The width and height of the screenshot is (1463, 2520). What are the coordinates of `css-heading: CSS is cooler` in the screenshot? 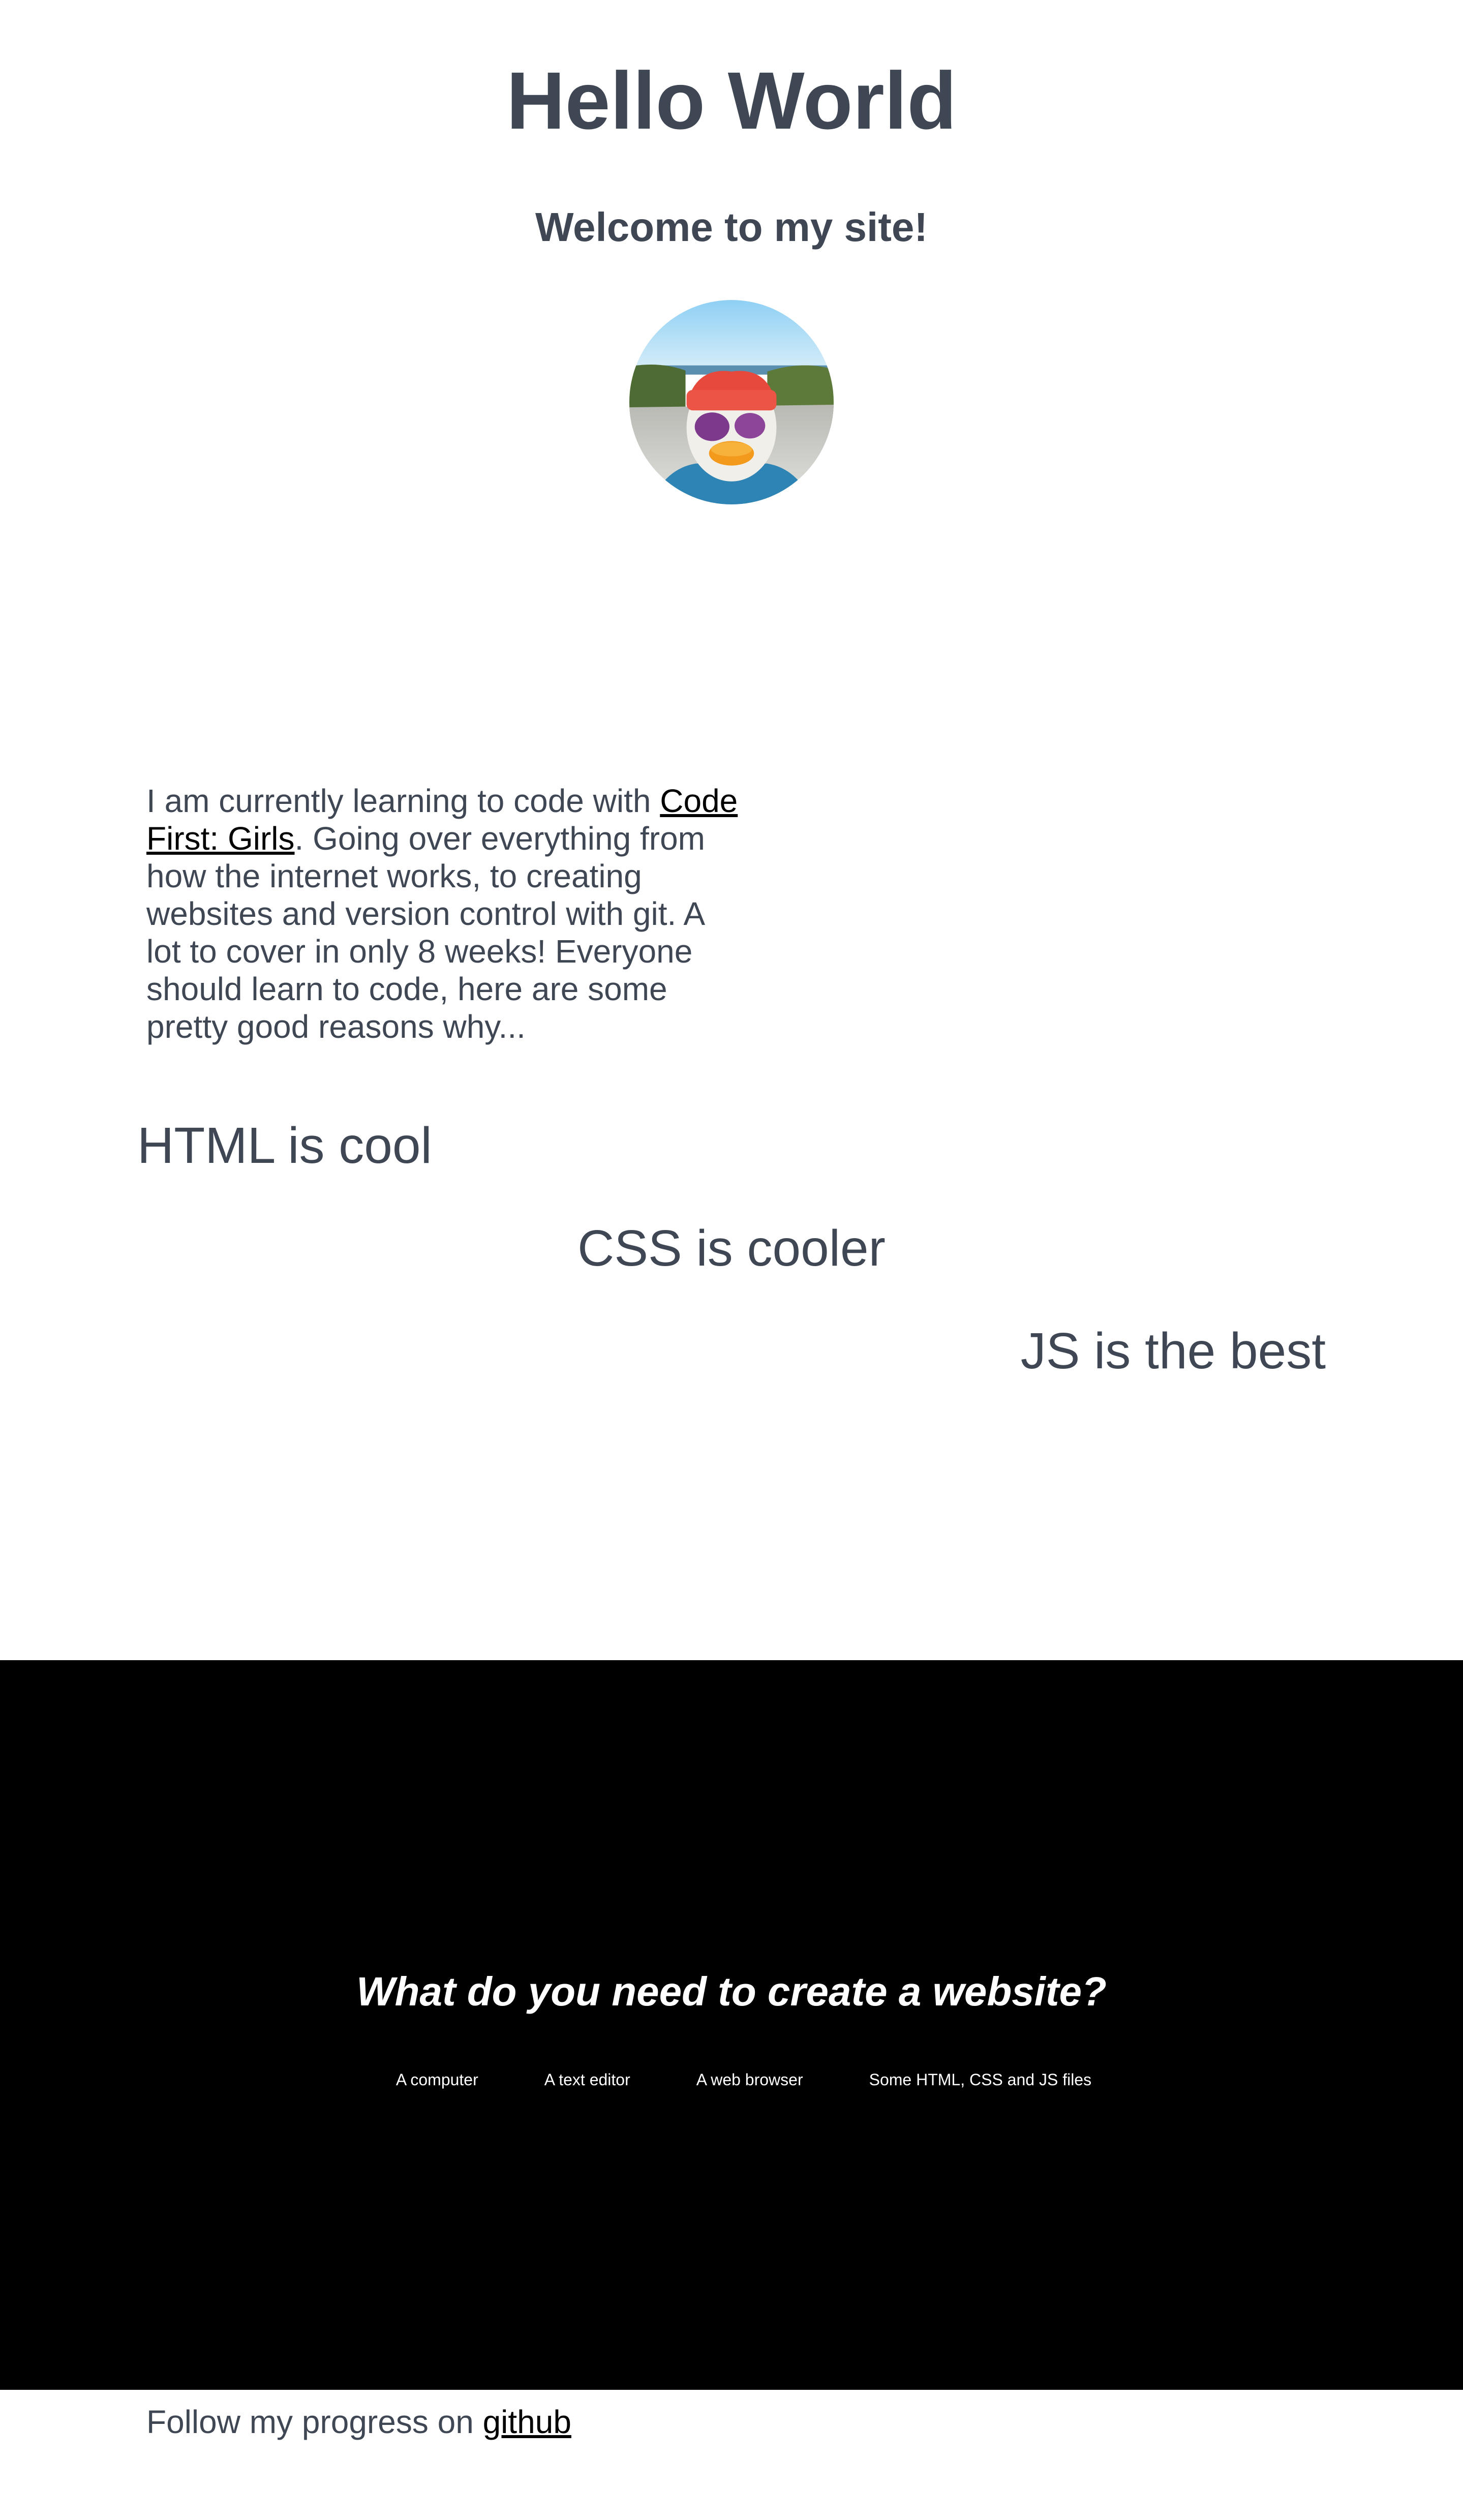 It's located at (731, 1248).